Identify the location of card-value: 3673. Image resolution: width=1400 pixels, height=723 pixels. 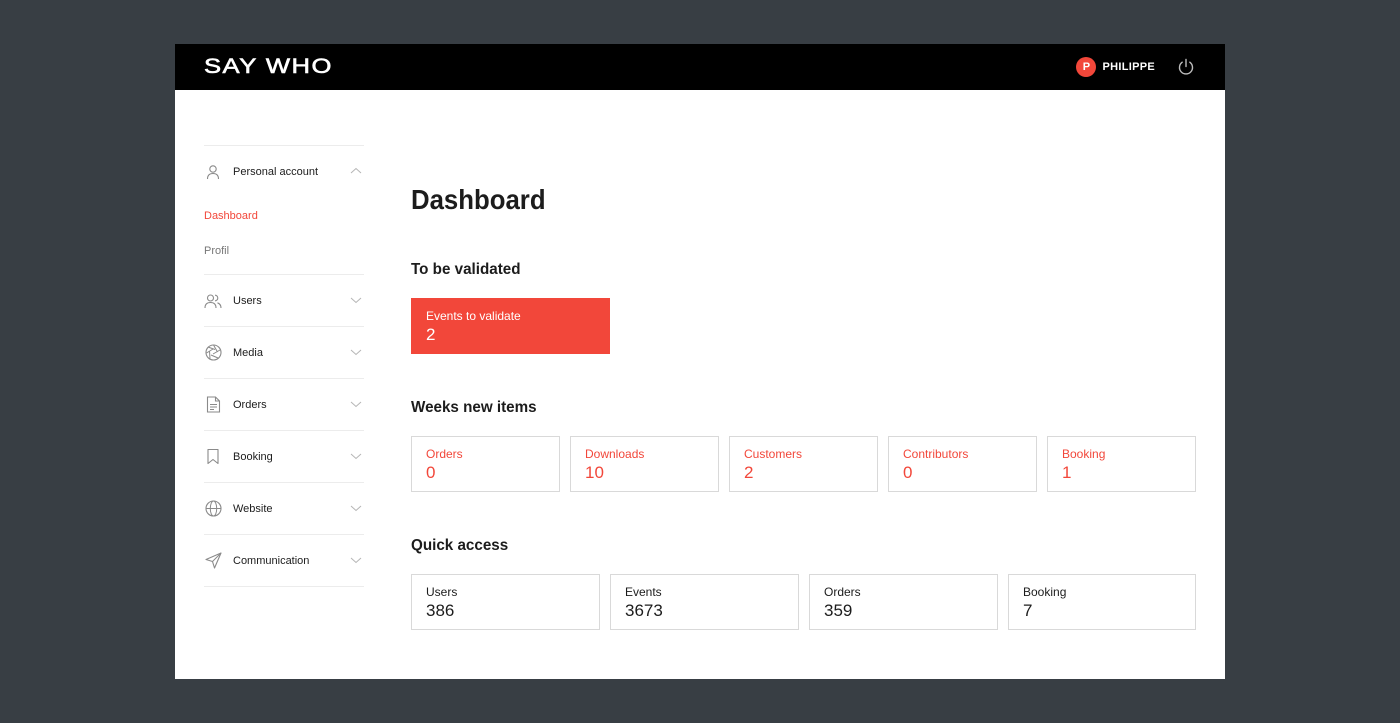
(644, 610).